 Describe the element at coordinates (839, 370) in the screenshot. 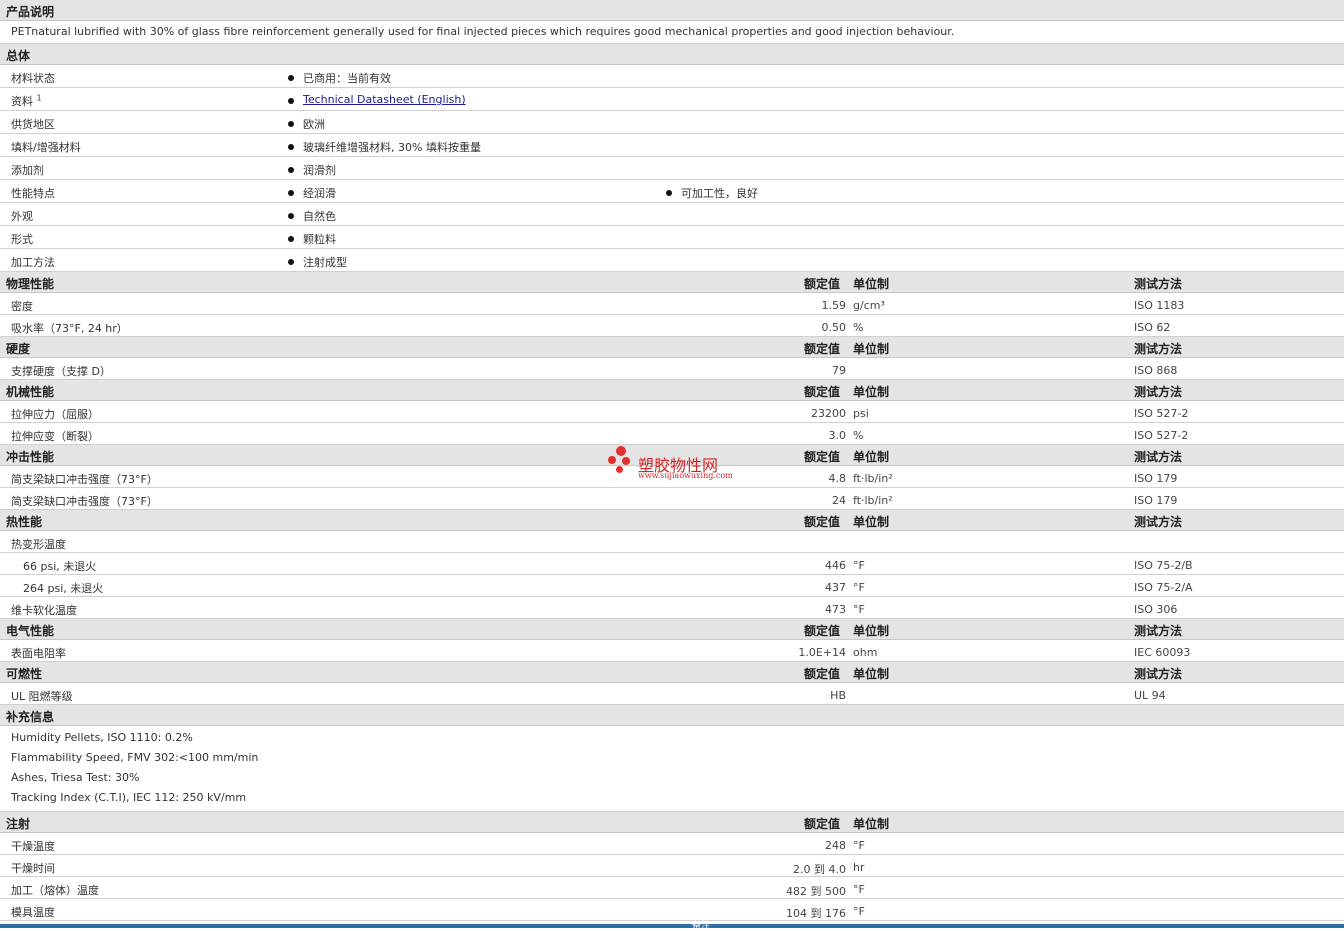

I see `property-value: 79` at that location.